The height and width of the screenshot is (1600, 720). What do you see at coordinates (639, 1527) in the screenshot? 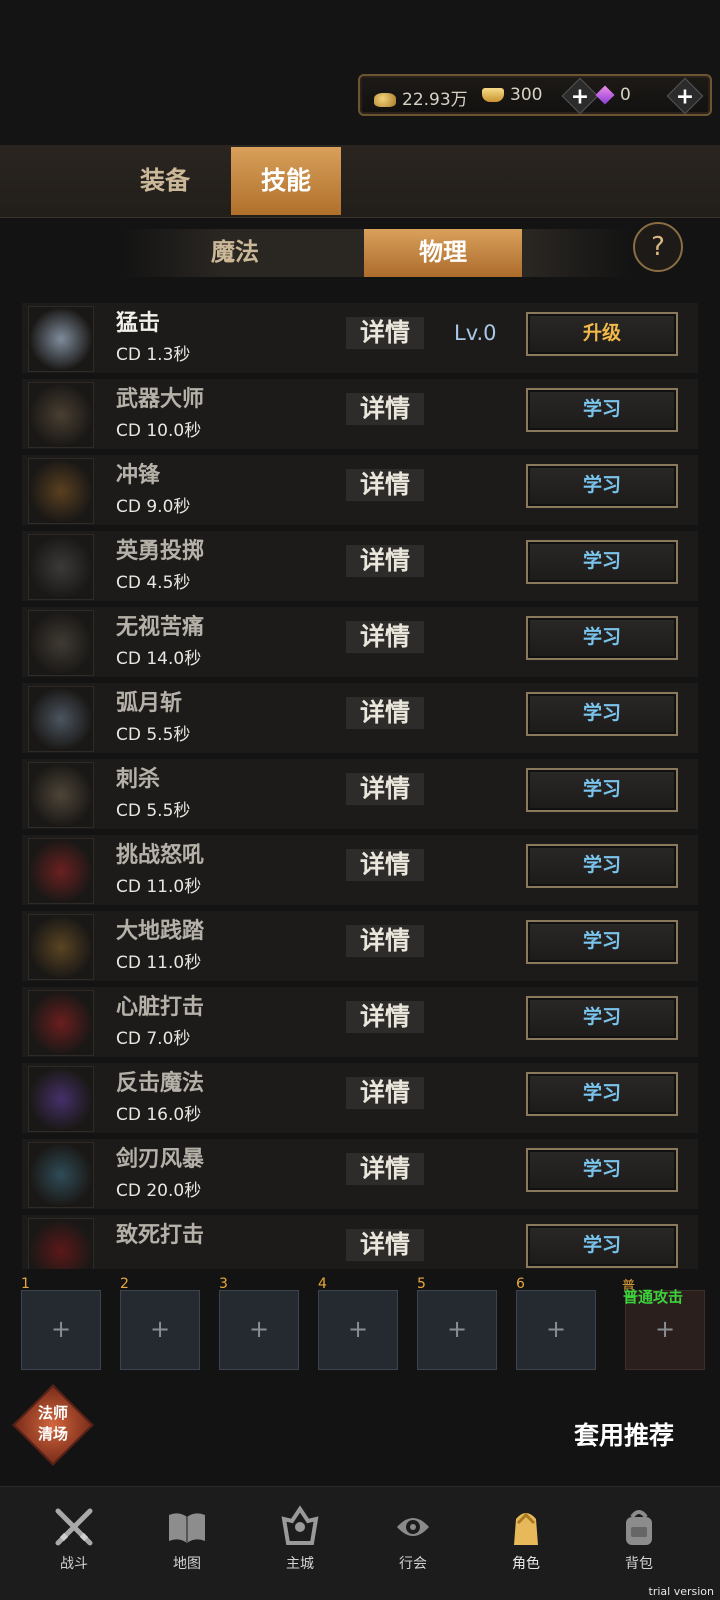
I see `backpack-icon` at bounding box center [639, 1527].